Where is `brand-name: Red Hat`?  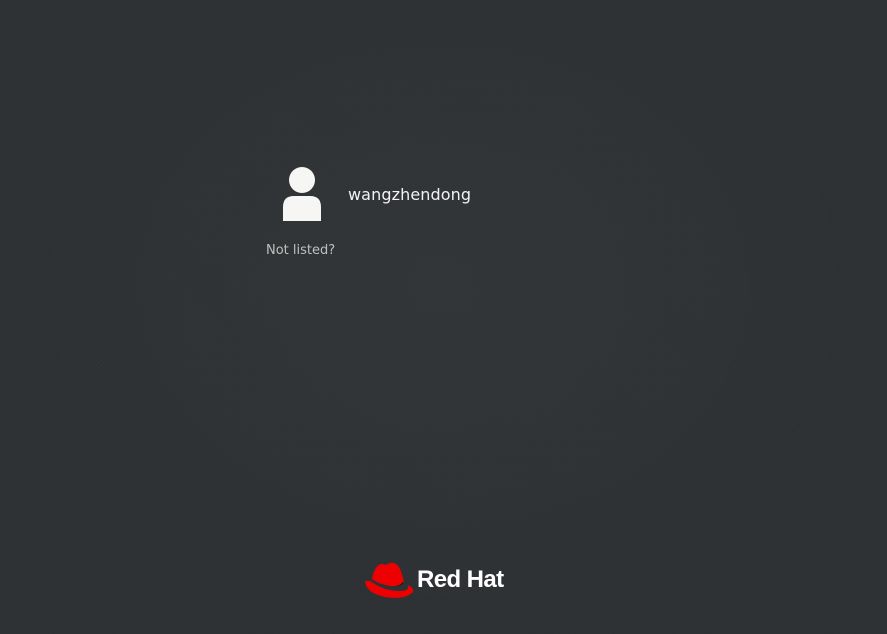
brand-name: Red Hat is located at coordinates (460, 579).